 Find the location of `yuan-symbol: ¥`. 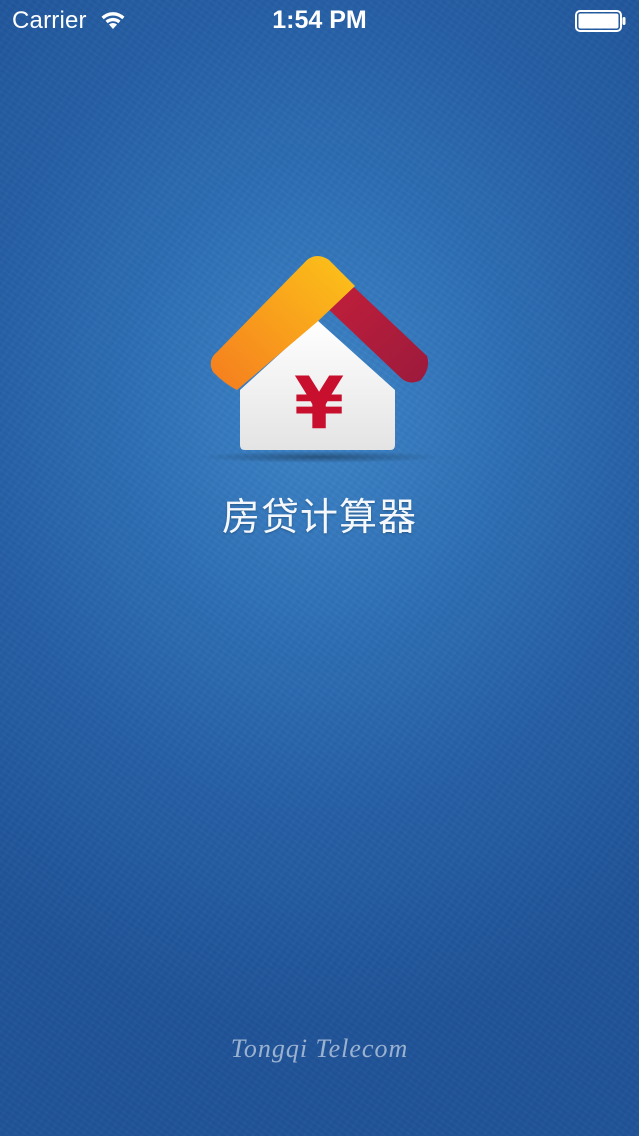

yuan-symbol: ¥ is located at coordinates (319, 403).